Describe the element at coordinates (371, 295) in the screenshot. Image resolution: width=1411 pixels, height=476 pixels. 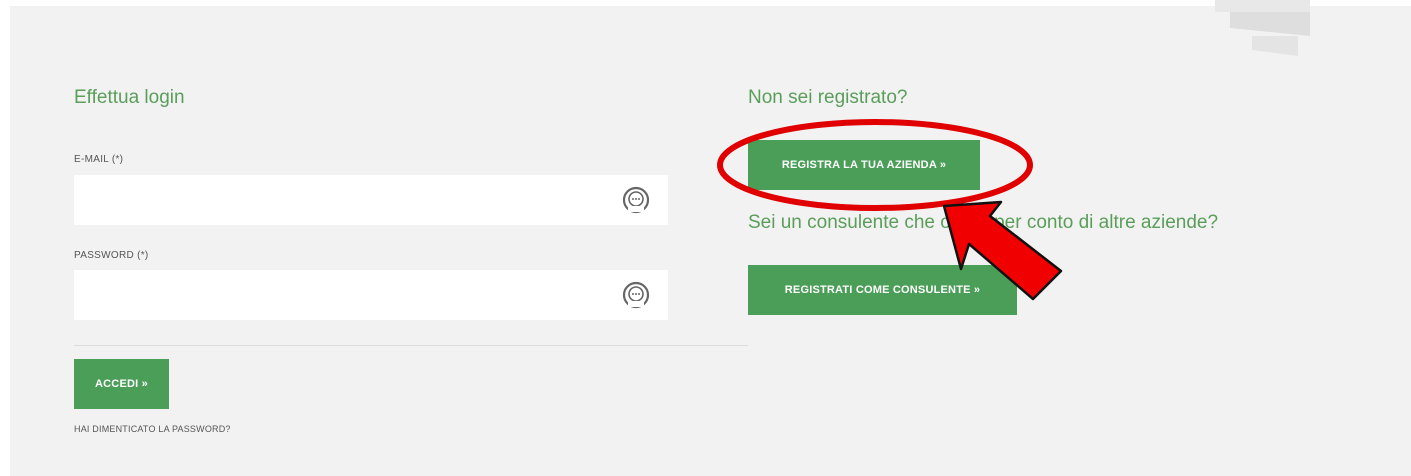
I see `password-field` at that location.